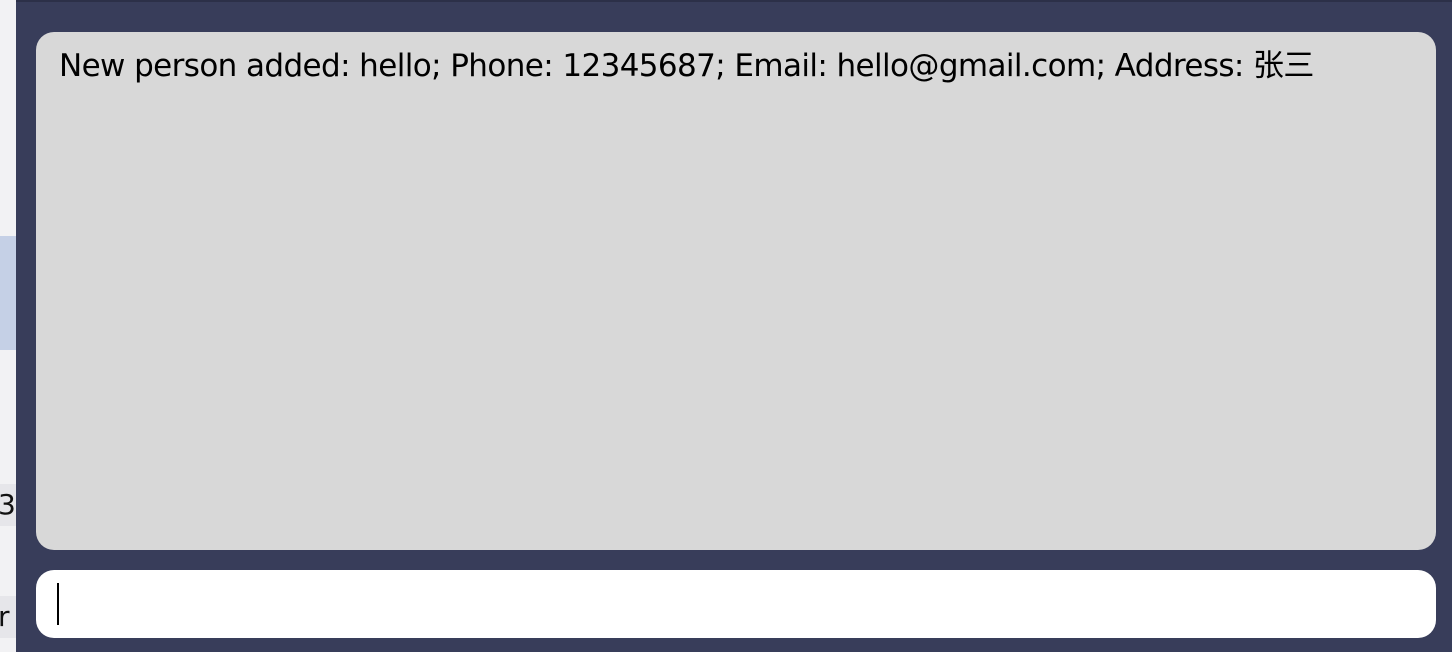 The image size is (1452, 652). I want to click on command-input, so click(736, 604).